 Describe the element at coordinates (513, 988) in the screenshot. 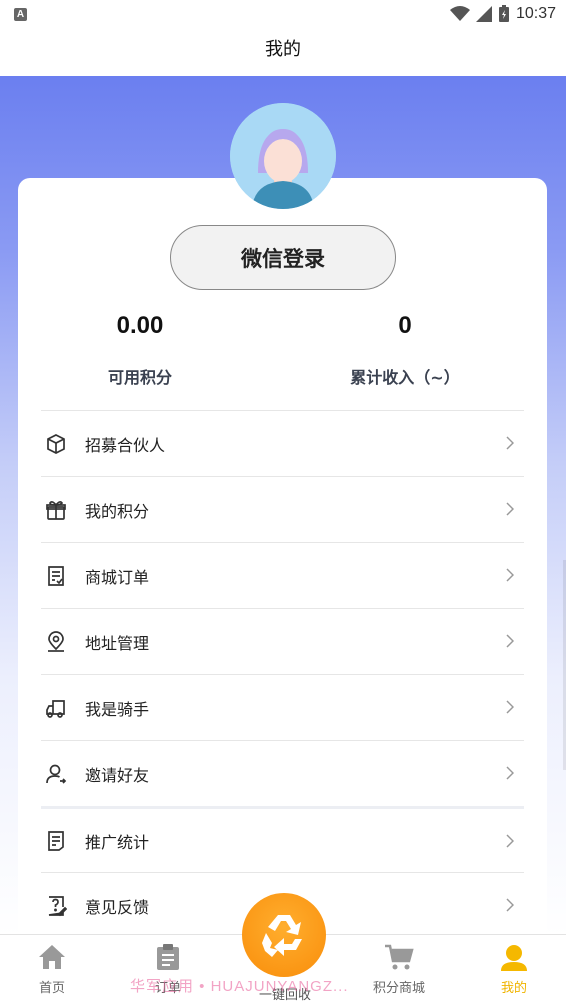

I see `tab-mine-label: 我的` at that location.